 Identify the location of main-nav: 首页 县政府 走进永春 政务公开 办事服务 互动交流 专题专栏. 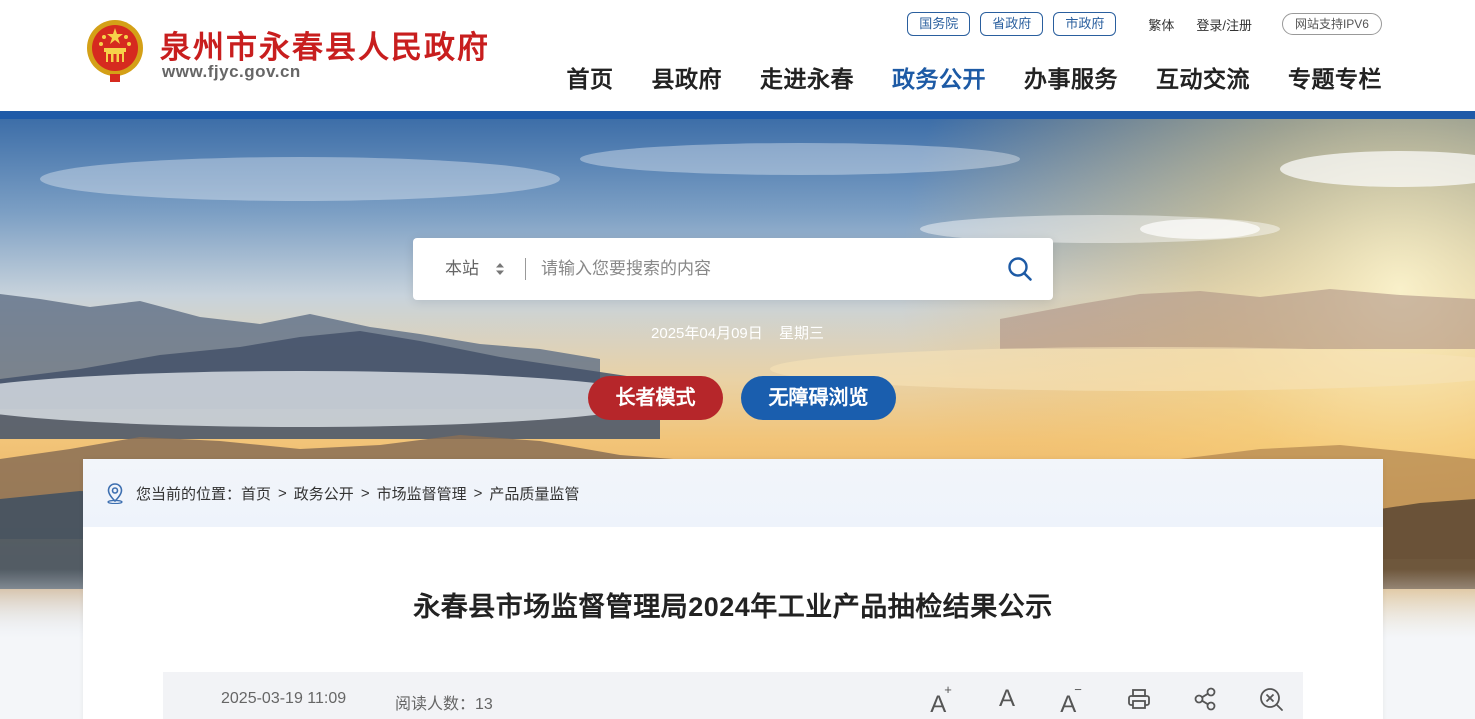
(956, 77).